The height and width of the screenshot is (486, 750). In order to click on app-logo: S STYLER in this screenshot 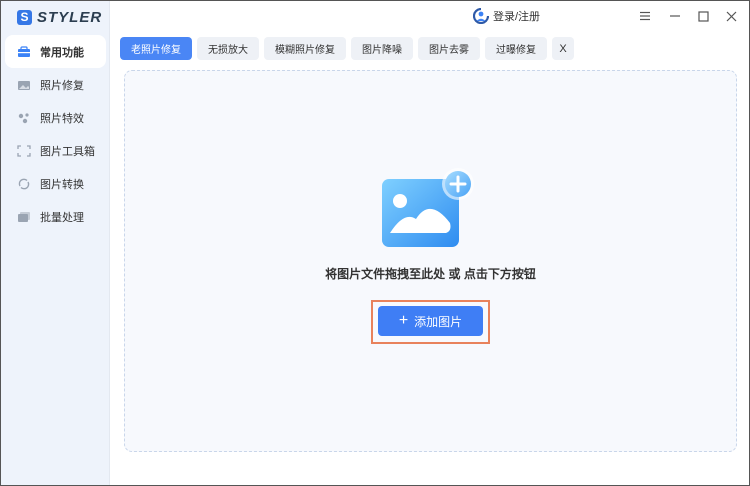, I will do `click(60, 17)`.